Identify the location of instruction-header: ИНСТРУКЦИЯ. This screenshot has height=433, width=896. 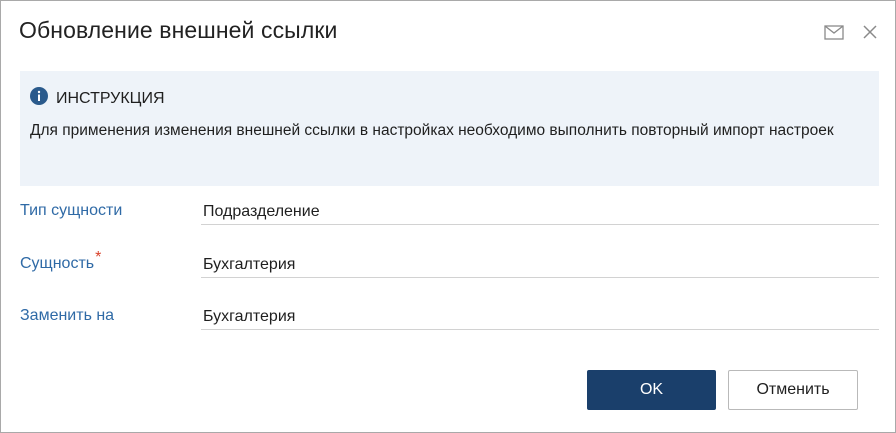
(97, 98).